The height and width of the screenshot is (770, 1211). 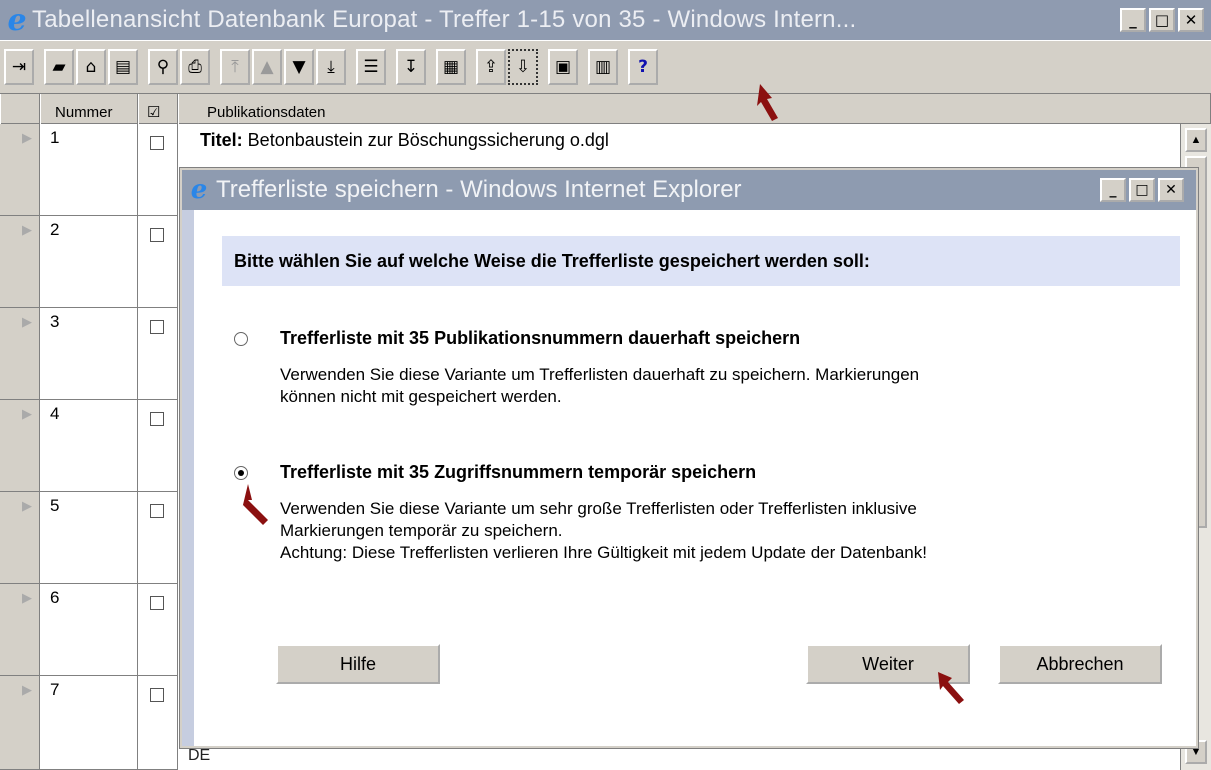 What do you see at coordinates (888, 664) in the screenshot?
I see `next-button: Weiter` at bounding box center [888, 664].